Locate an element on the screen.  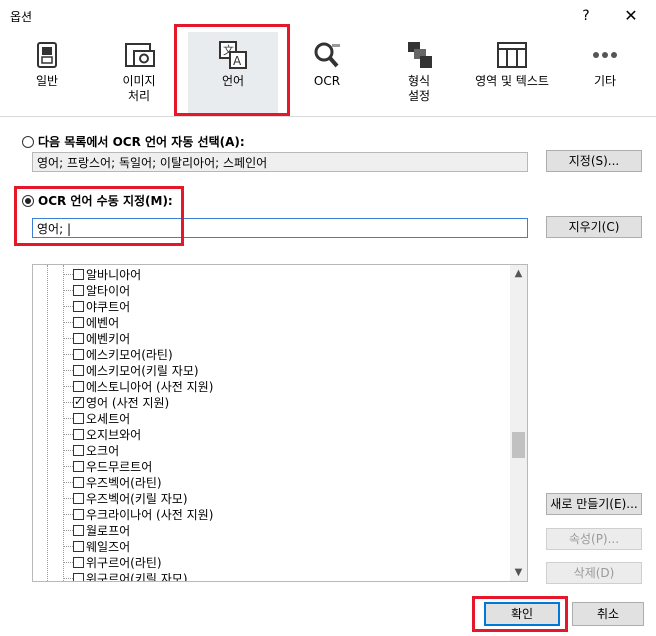
auto-select-radio is located at coordinates (28, 142).